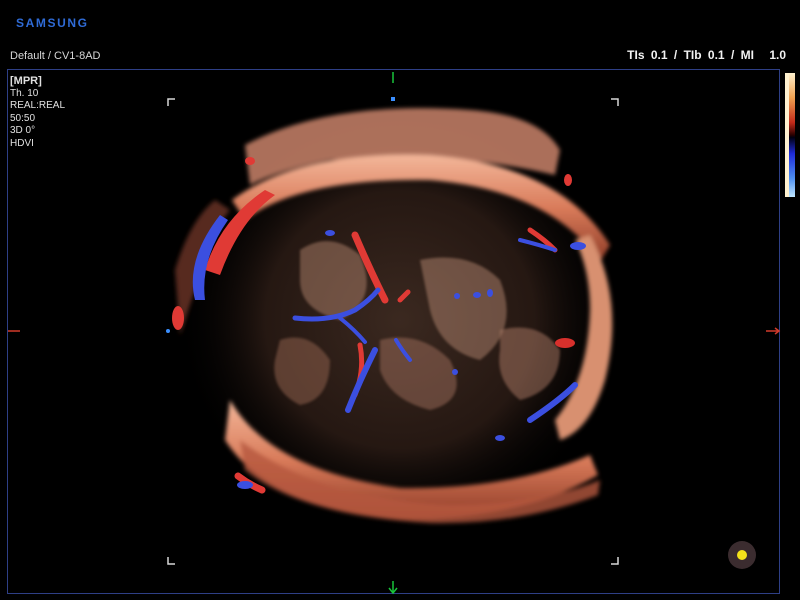 The height and width of the screenshot is (600, 800). I want to click on mode-label: [MPR], so click(26, 81).